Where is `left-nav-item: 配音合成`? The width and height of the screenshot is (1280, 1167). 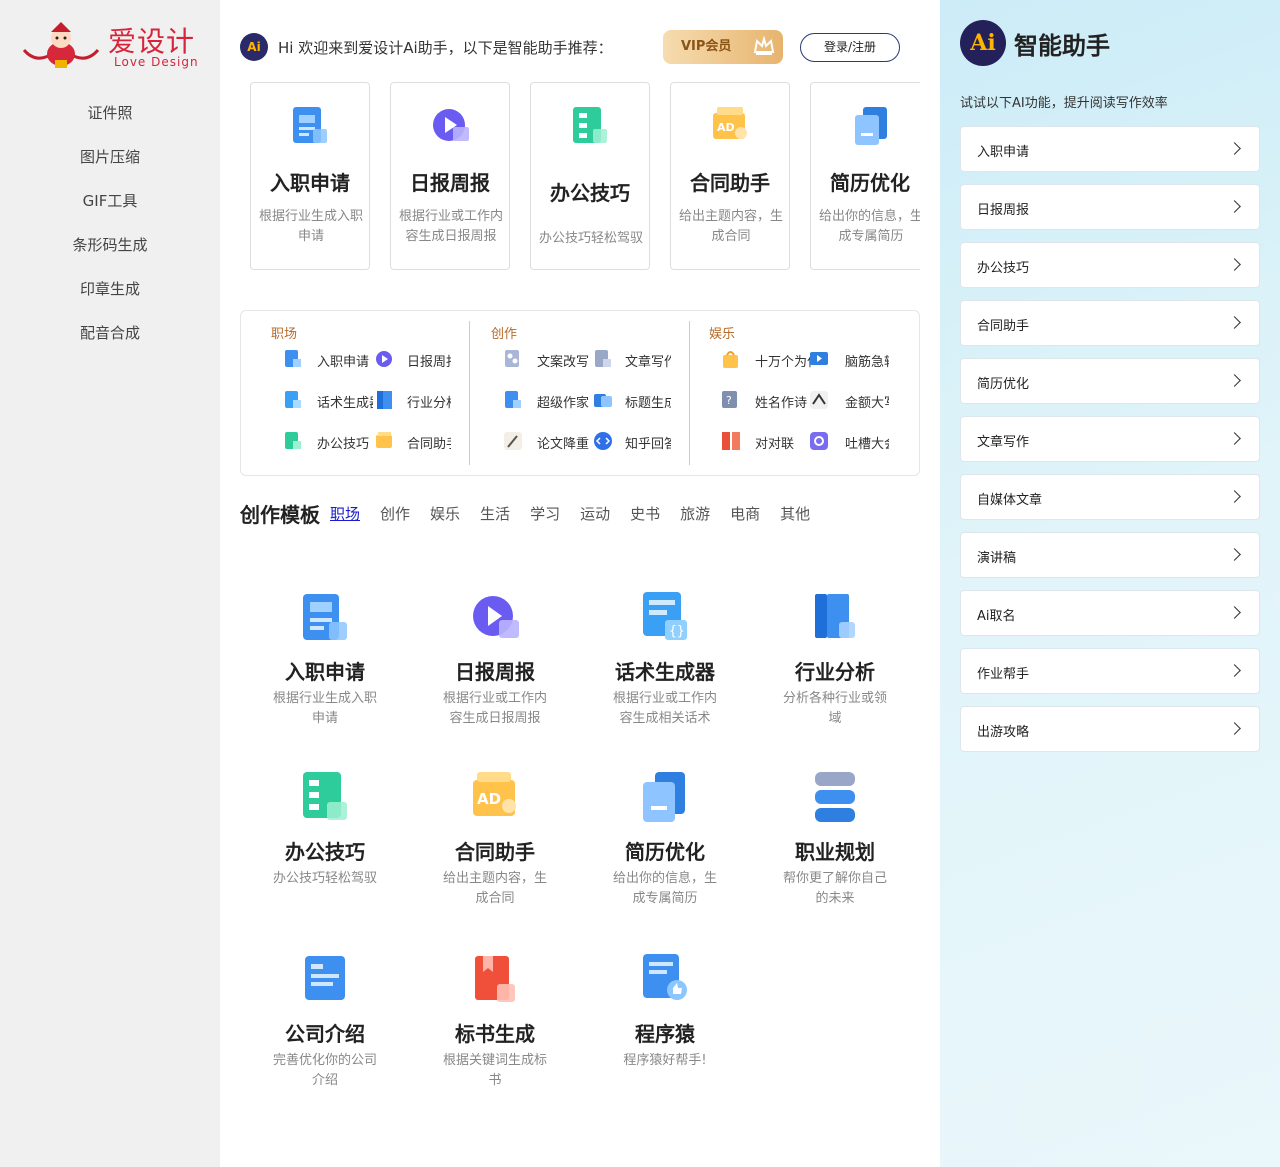
left-nav-item: 配音合成 is located at coordinates (110, 336).